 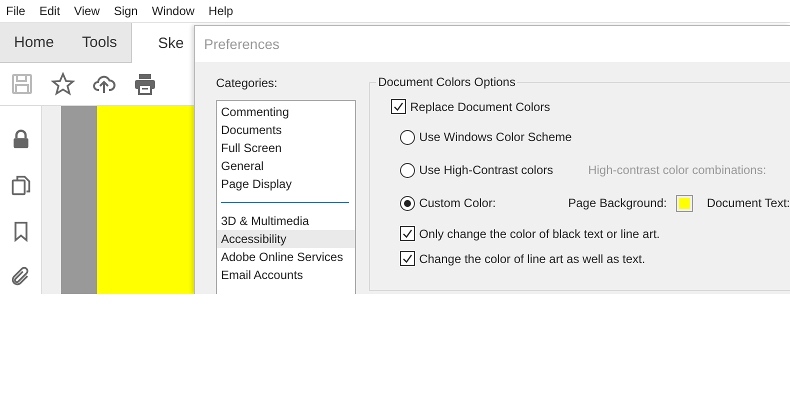 What do you see at coordinates (748, 203) in the screenshot?
I see `document-text-label: Document Text:` at bounding box center [748, 203].